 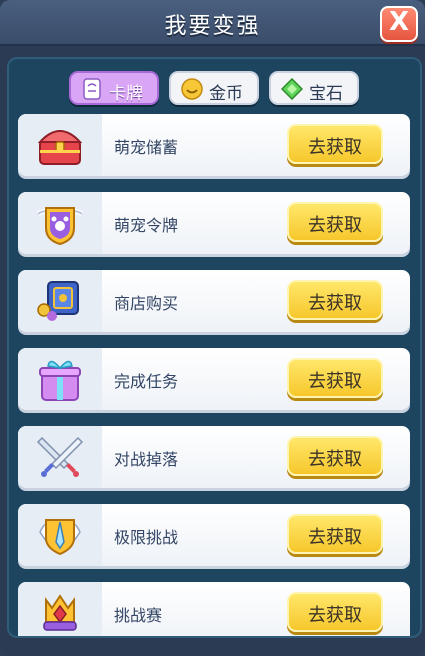 What do you see at coordinates (214, 535) in the screenshot?
I see `list-item-extreme-challenge: 极限挑战 去获取` at bounding box center [214, 535].